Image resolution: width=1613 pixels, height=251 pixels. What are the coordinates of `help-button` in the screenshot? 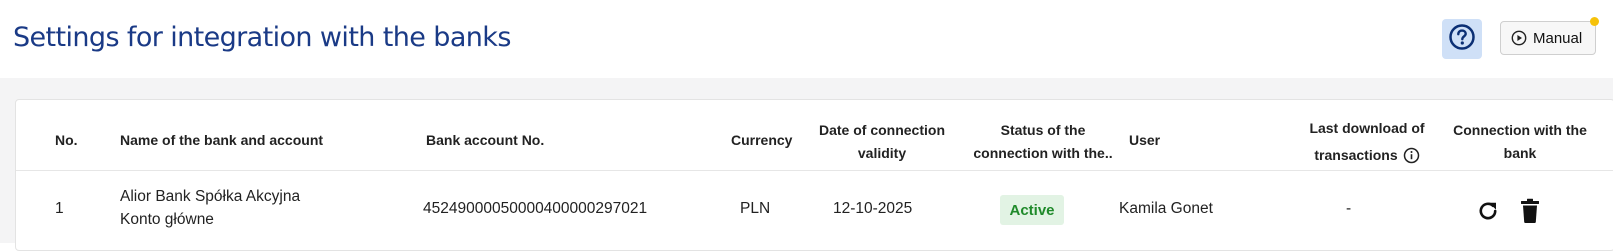 It's located at (1462, 39).